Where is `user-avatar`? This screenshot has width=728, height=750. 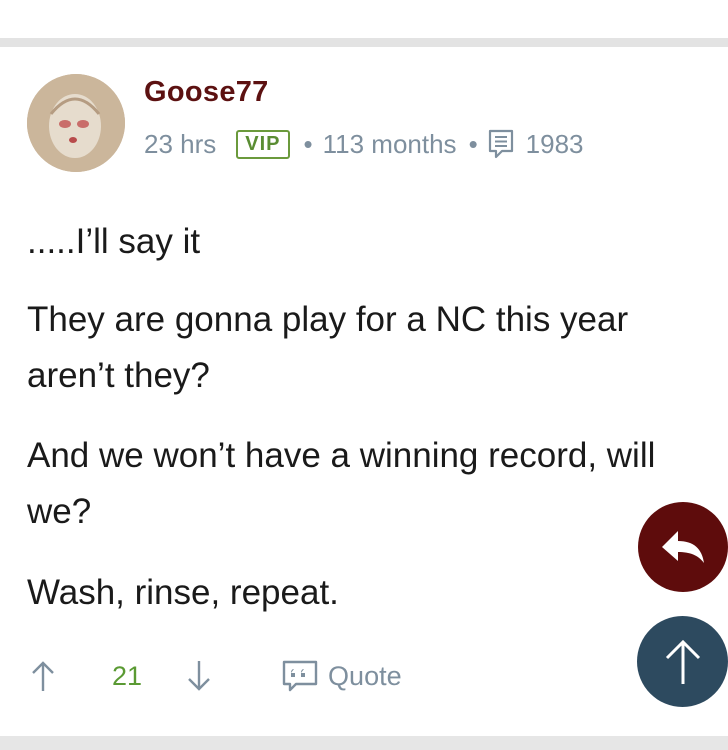
user-avatar is located at coordinates (76, 123).